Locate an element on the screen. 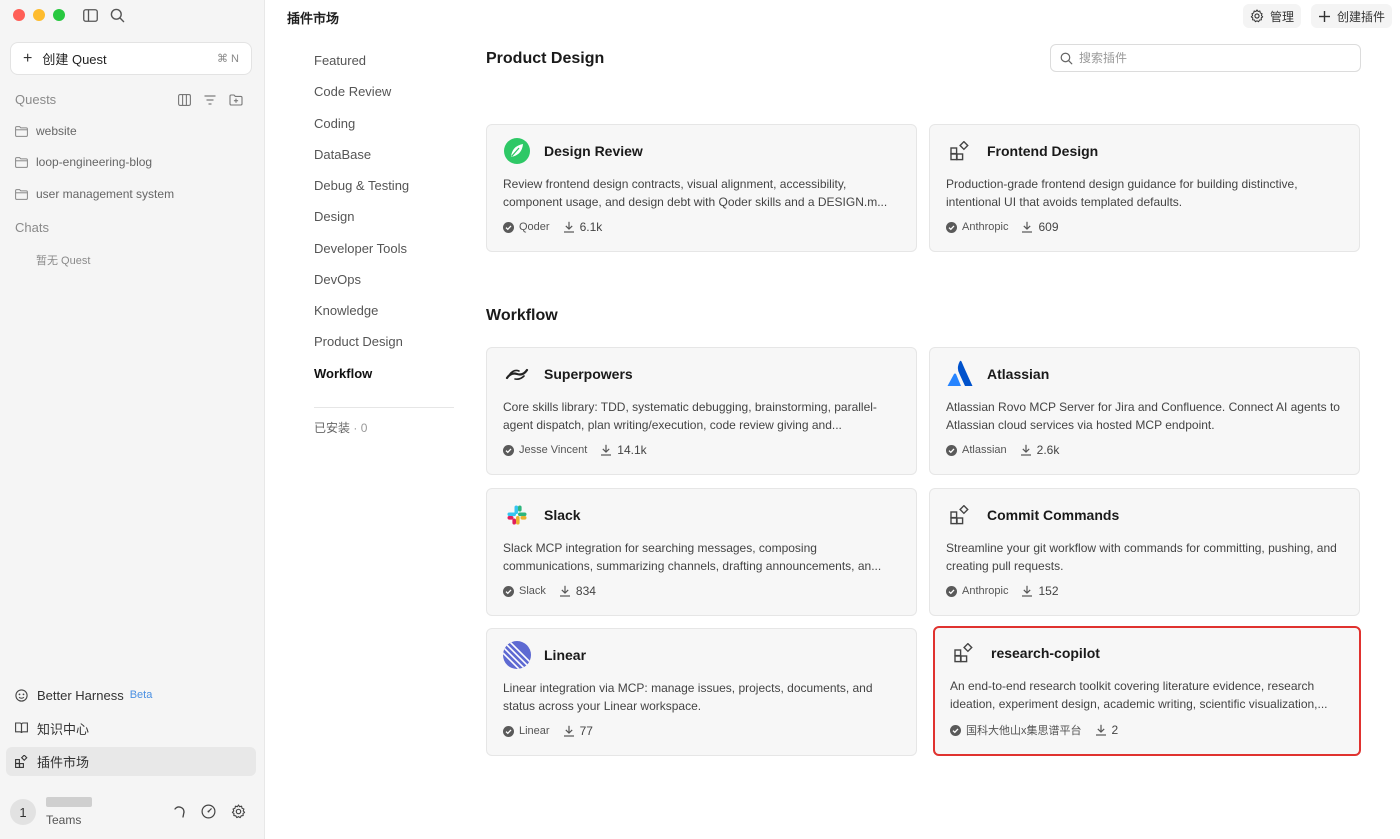 Image resolution: width=1400 pixels, height=839 pixels. new-folder-icon is located at coordinates (236, 100).